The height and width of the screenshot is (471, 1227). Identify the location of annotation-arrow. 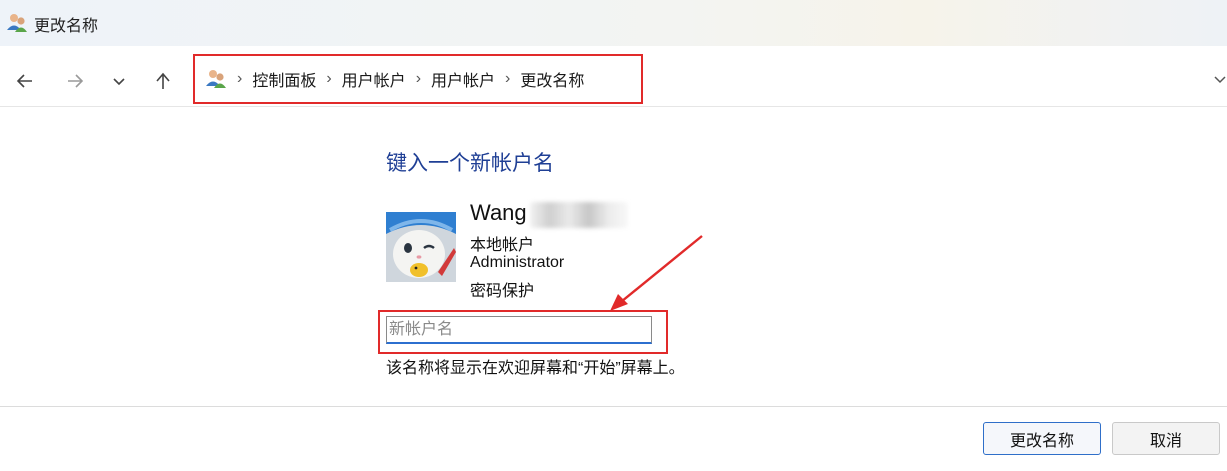
(656, 273).